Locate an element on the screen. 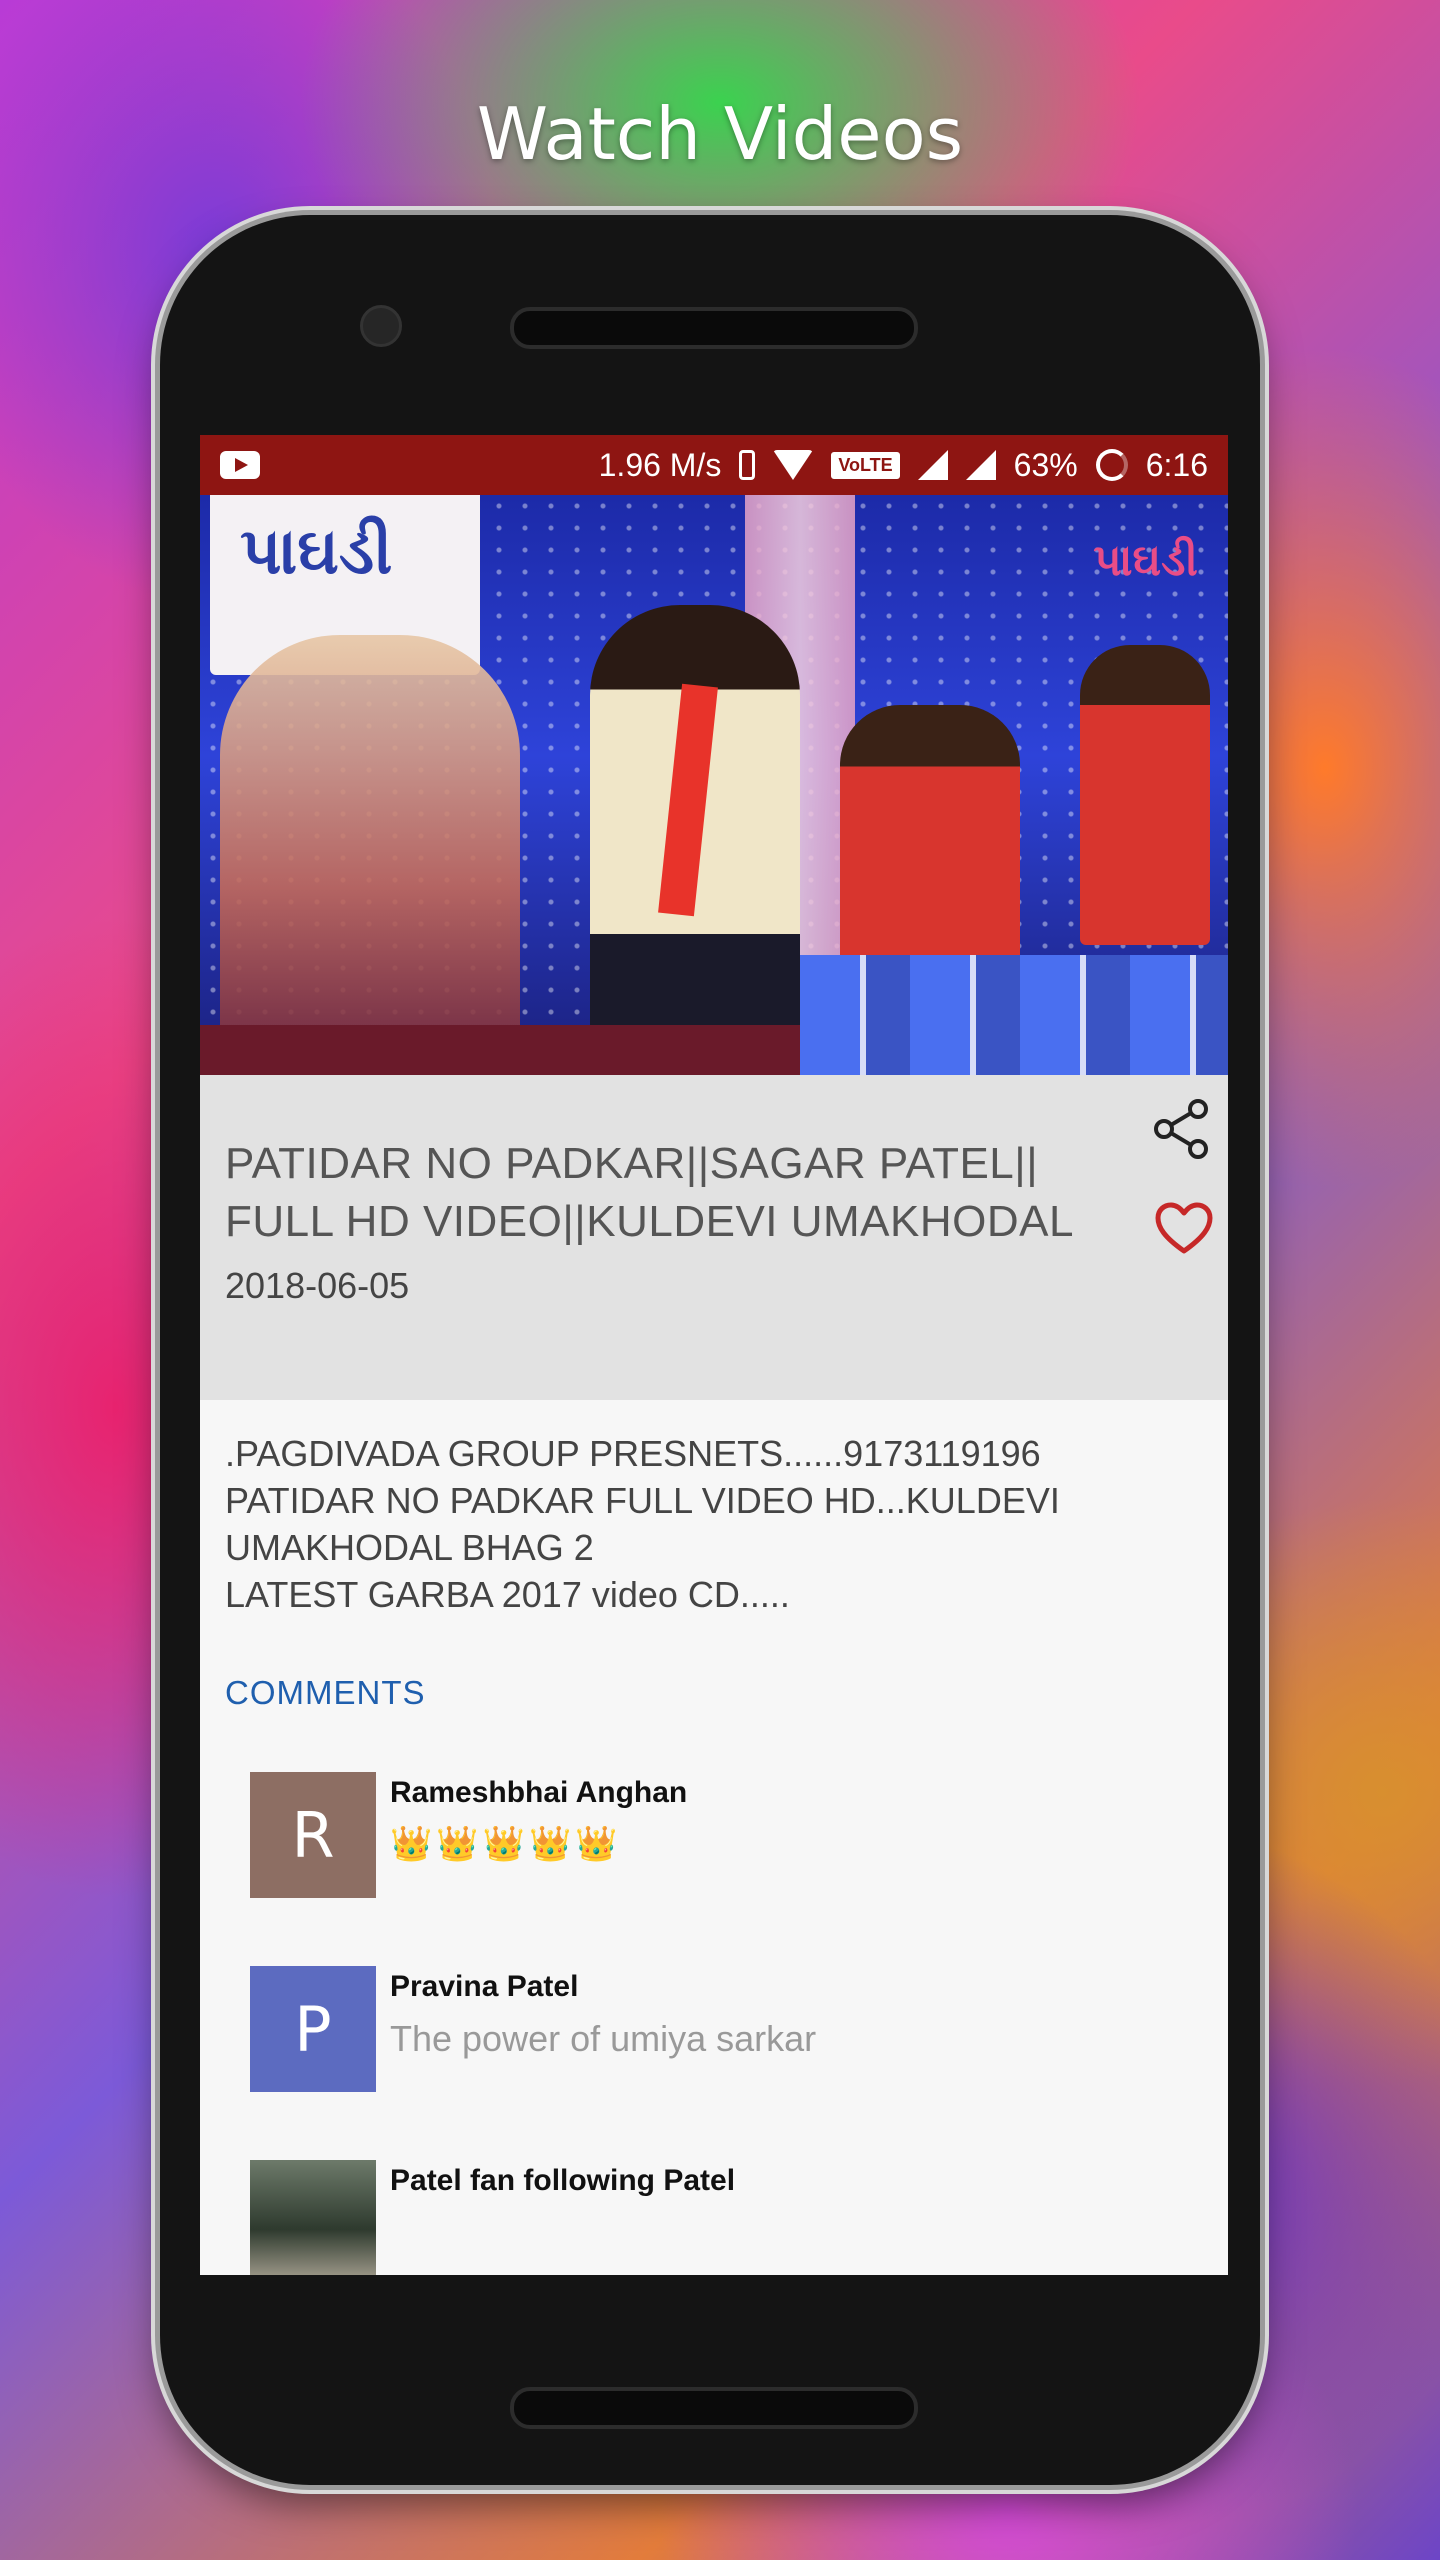  volte-icon: VoLTE is located at coordinates (865, 465).